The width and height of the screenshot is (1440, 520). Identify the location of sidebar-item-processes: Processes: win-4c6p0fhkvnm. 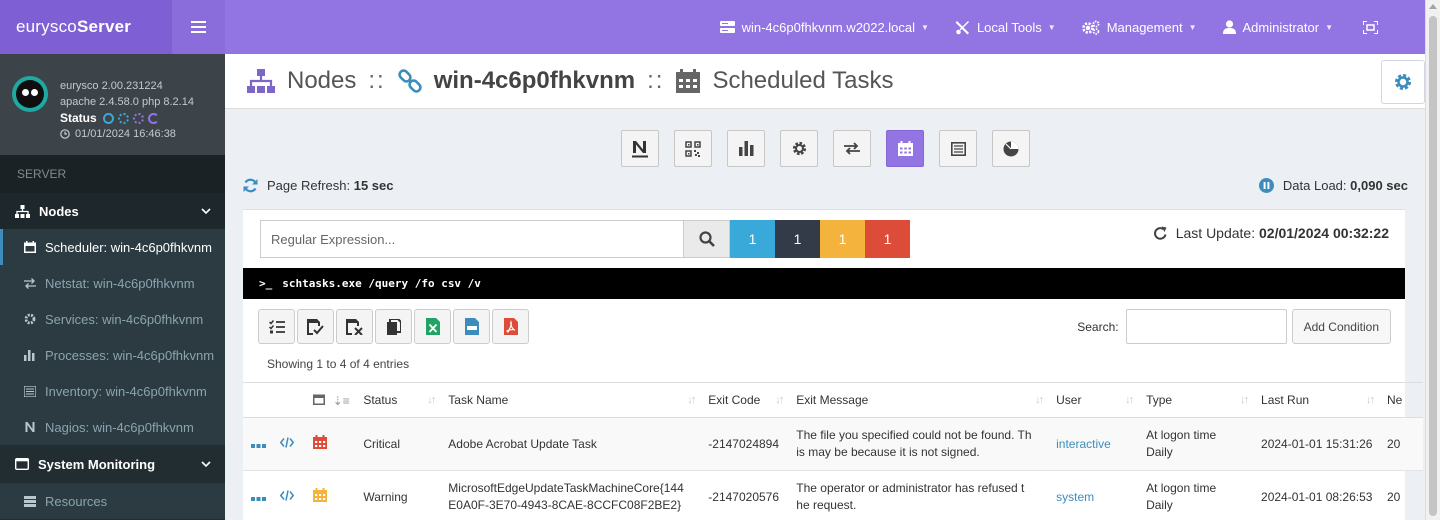
(112, 355).